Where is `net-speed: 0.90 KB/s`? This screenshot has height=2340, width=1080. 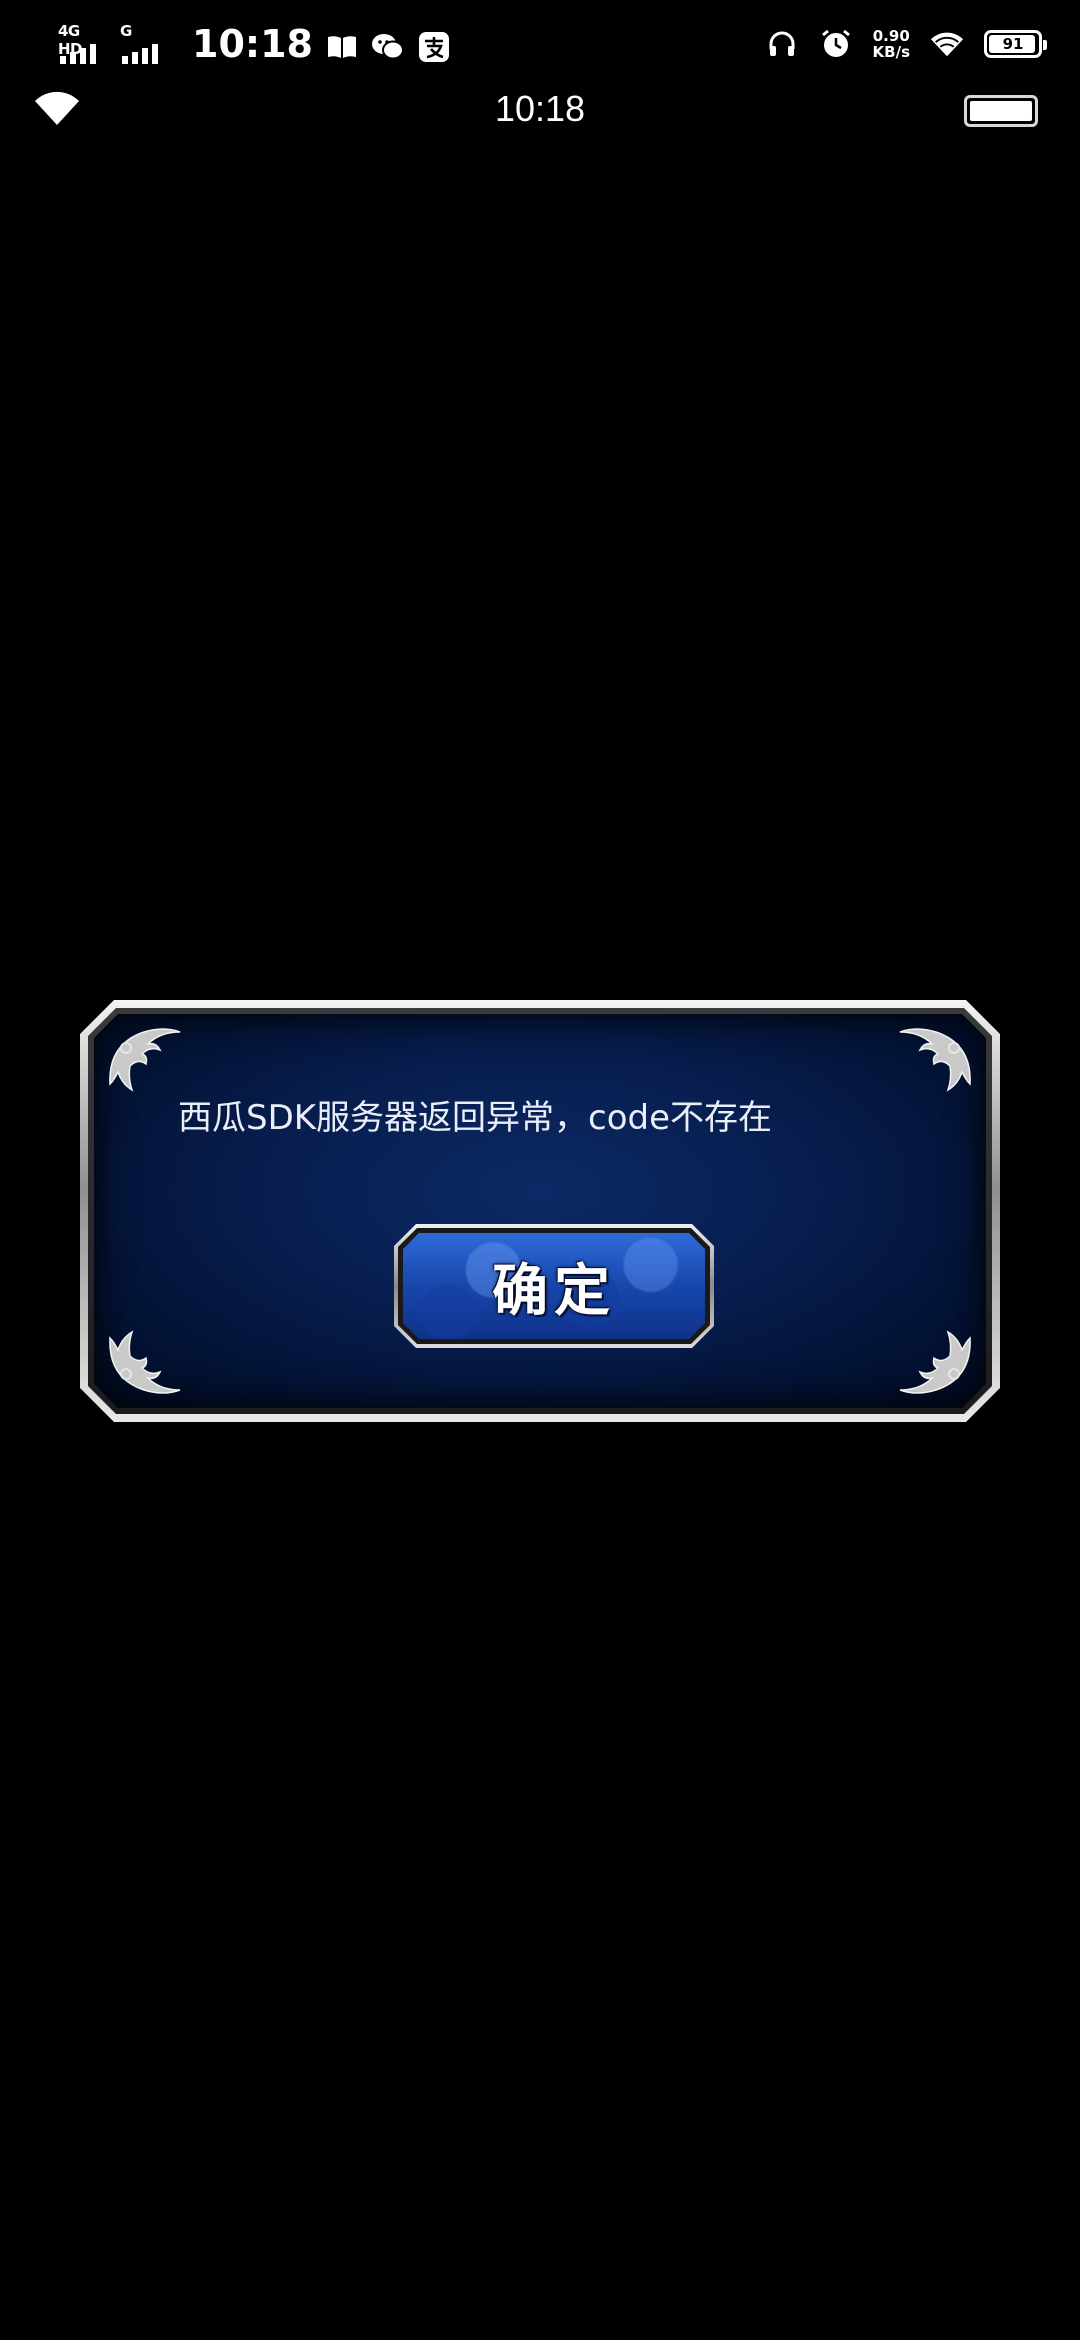 net-speed: 0.90 KB/s is located at coordinates (891, 44).